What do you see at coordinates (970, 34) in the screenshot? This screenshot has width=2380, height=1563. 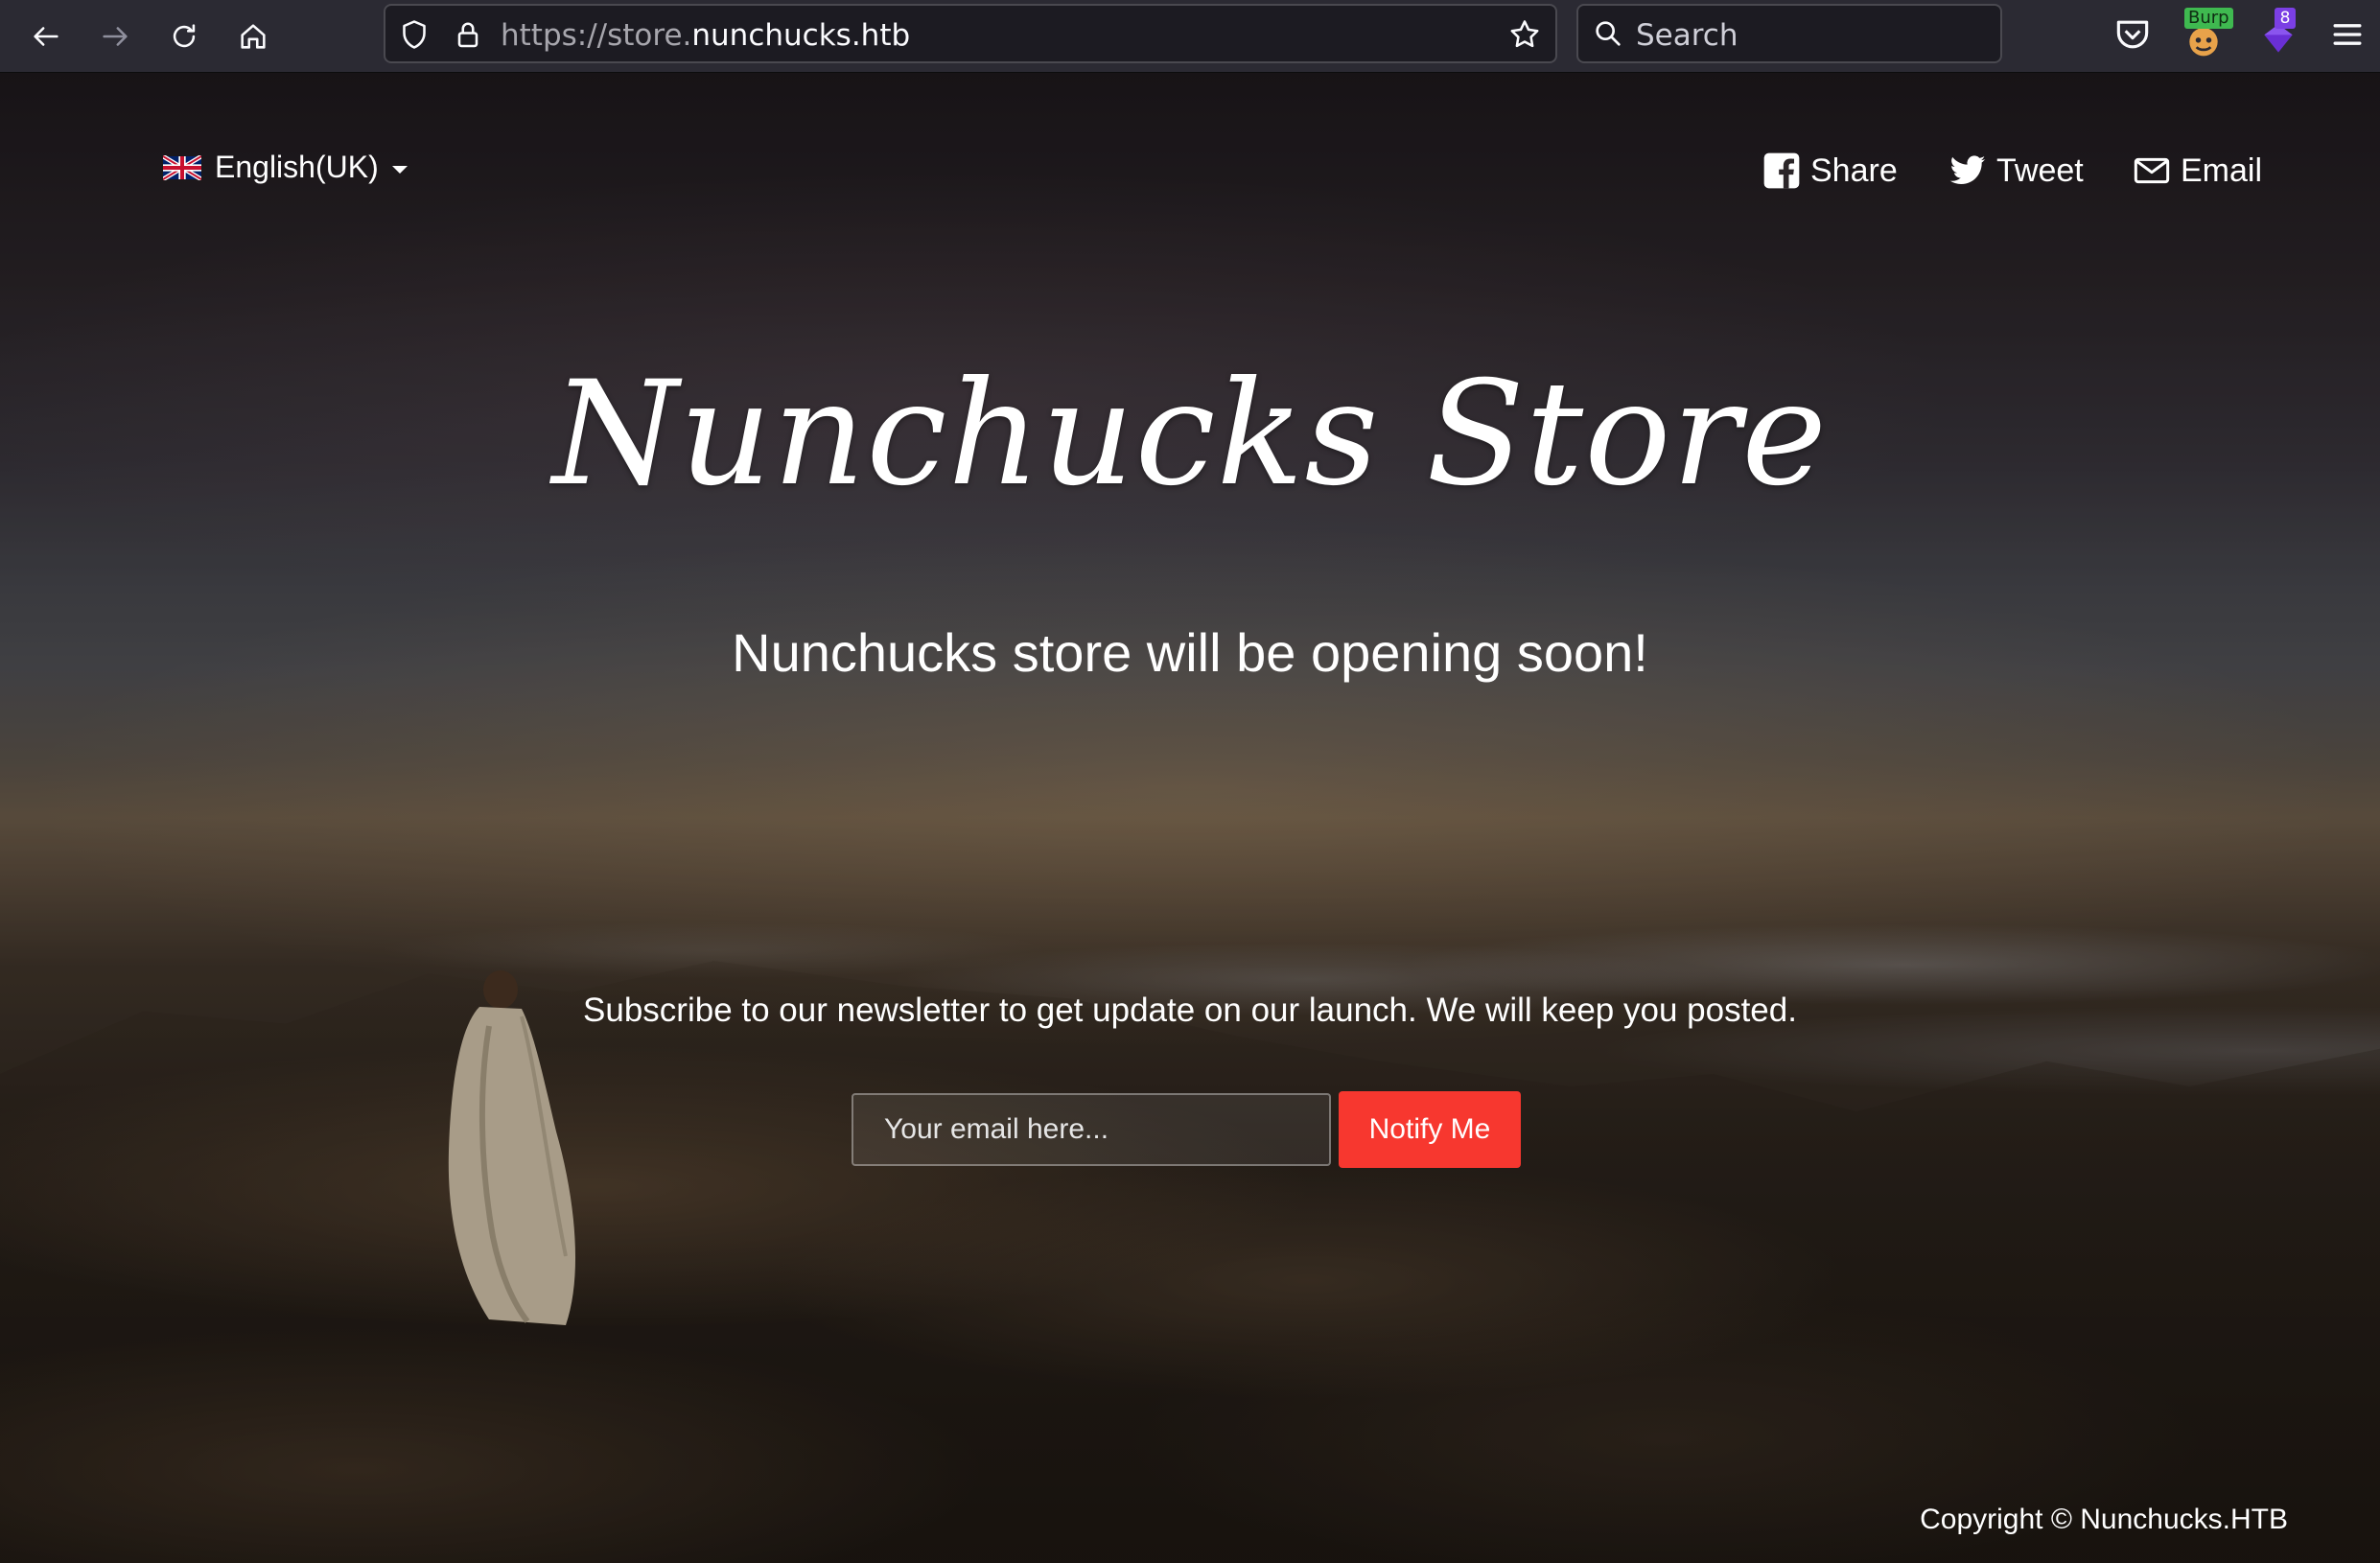 I see `url-bar: https://store.nunchucks.htb` at bounding box center [970, 34].